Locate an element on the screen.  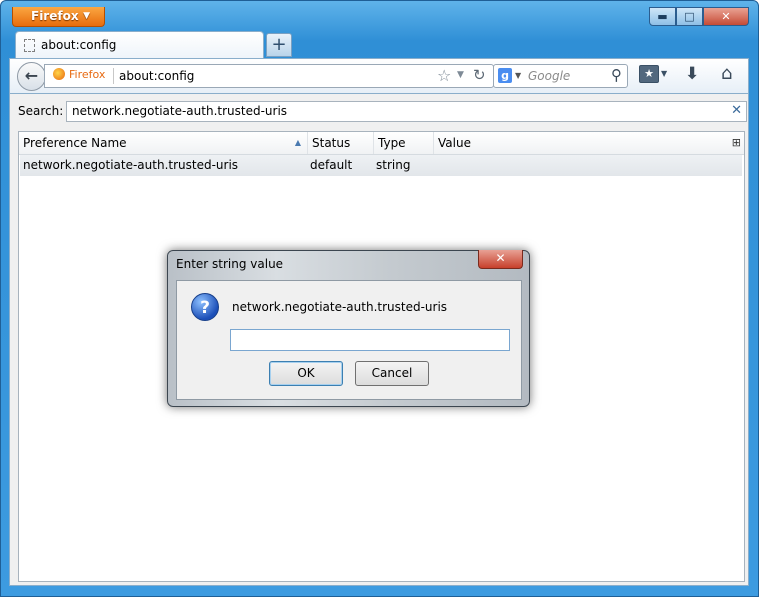
dialog-close-button: ✕ is located at coordinates (500, 259).